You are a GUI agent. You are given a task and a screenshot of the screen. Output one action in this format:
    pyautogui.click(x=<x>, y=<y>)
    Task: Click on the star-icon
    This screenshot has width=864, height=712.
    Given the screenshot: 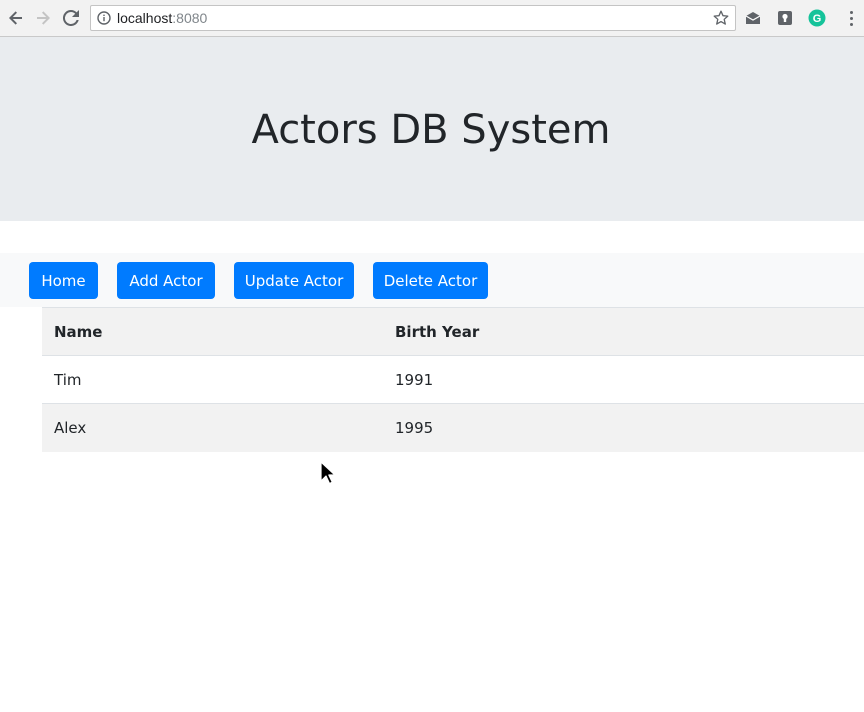 What is the action you would take?
    pyautogui.click(x=721, y=18)
    